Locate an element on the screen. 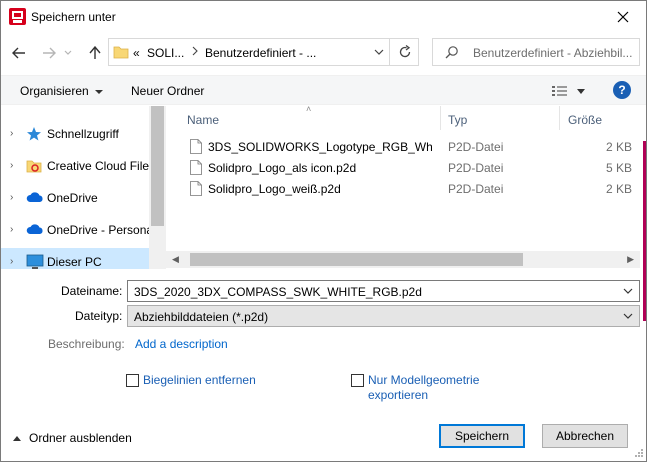  nav-item-quick-access: › Schnellzugriff is located at coordinates (75, 134).